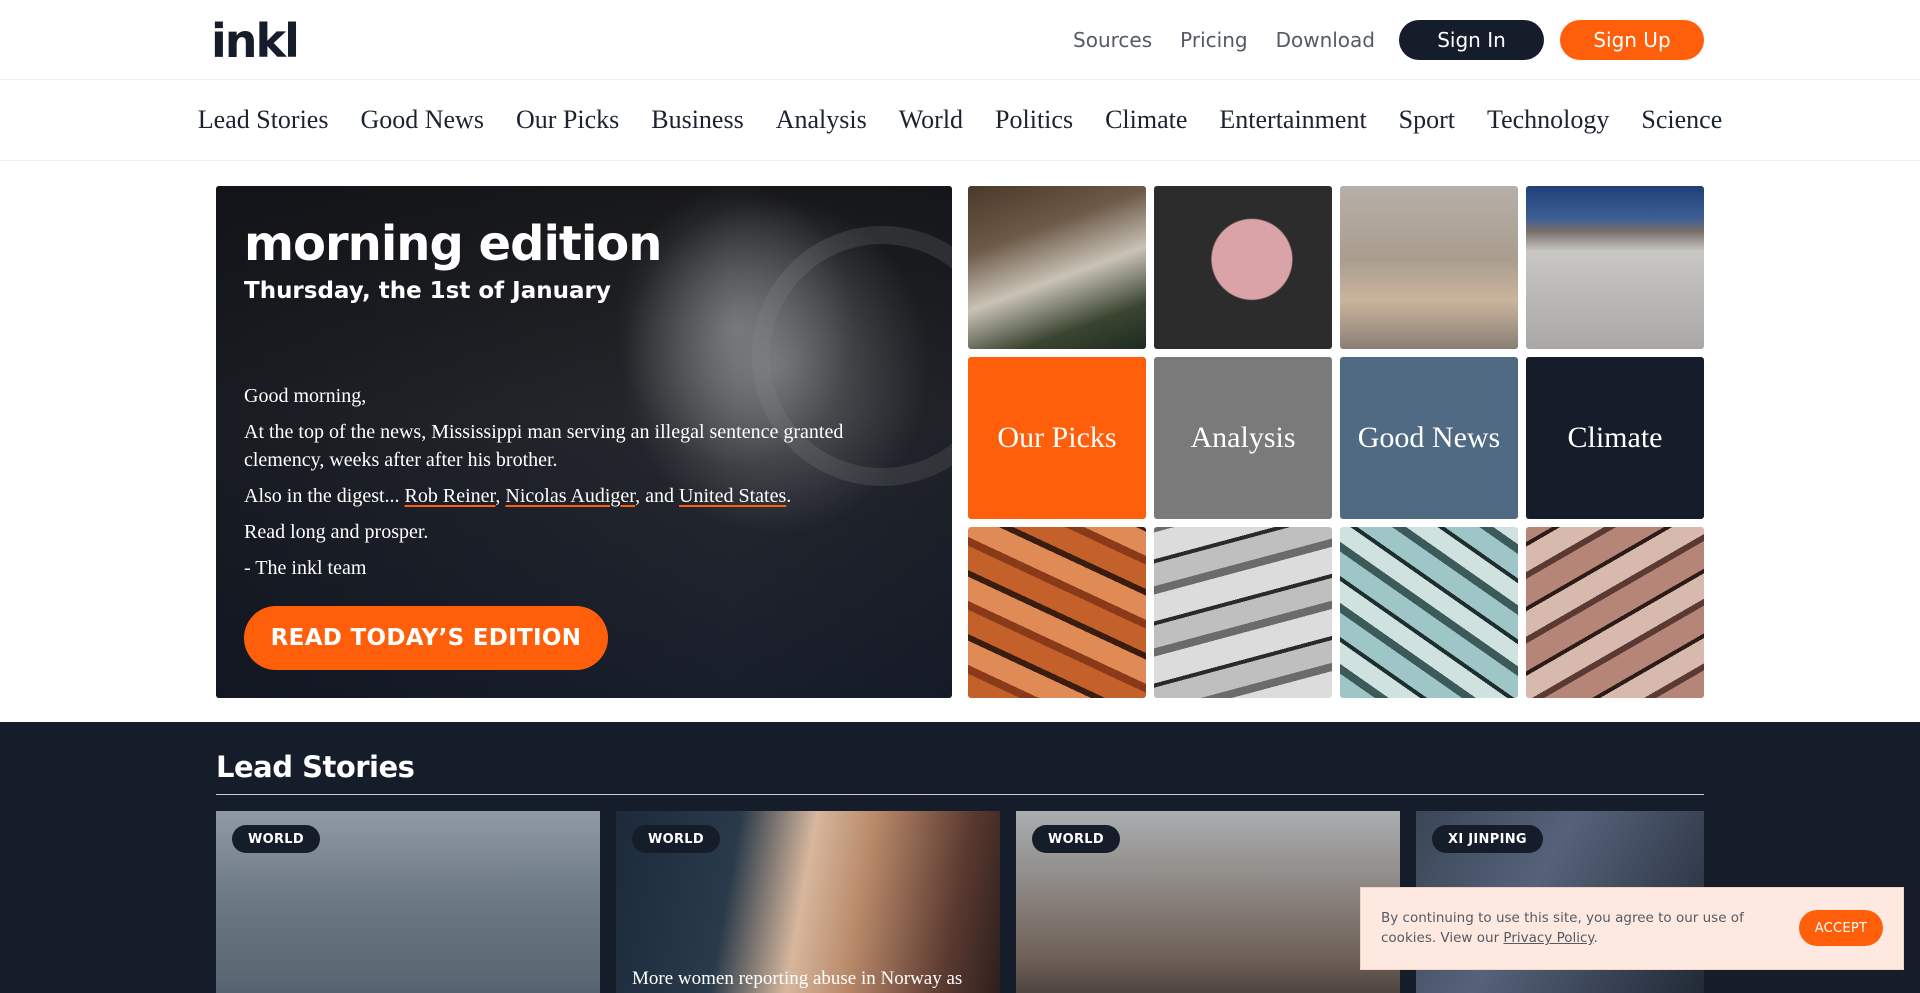 This screenshot has width=1920, height=993. Describe the element at coordinates (427, 291) in the screenshot. I see `edition-date: Thursday, the 1st of January` at that location.